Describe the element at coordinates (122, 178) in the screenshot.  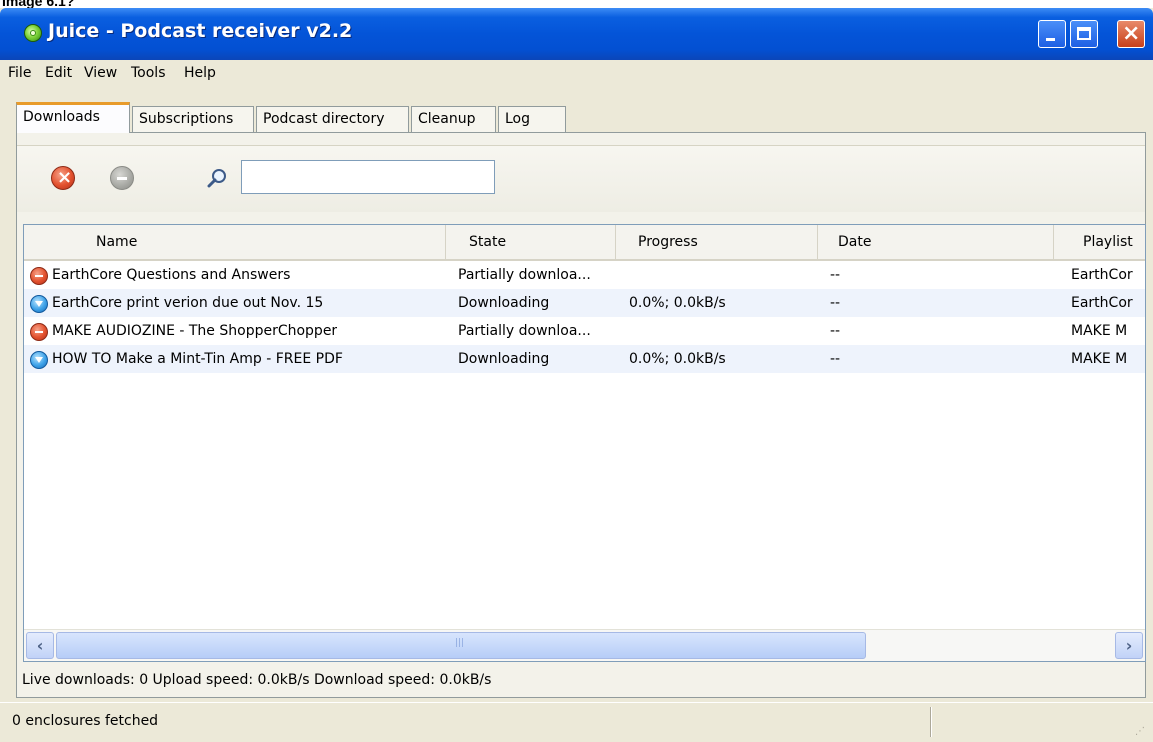
I see `remove-download-button` at that location.